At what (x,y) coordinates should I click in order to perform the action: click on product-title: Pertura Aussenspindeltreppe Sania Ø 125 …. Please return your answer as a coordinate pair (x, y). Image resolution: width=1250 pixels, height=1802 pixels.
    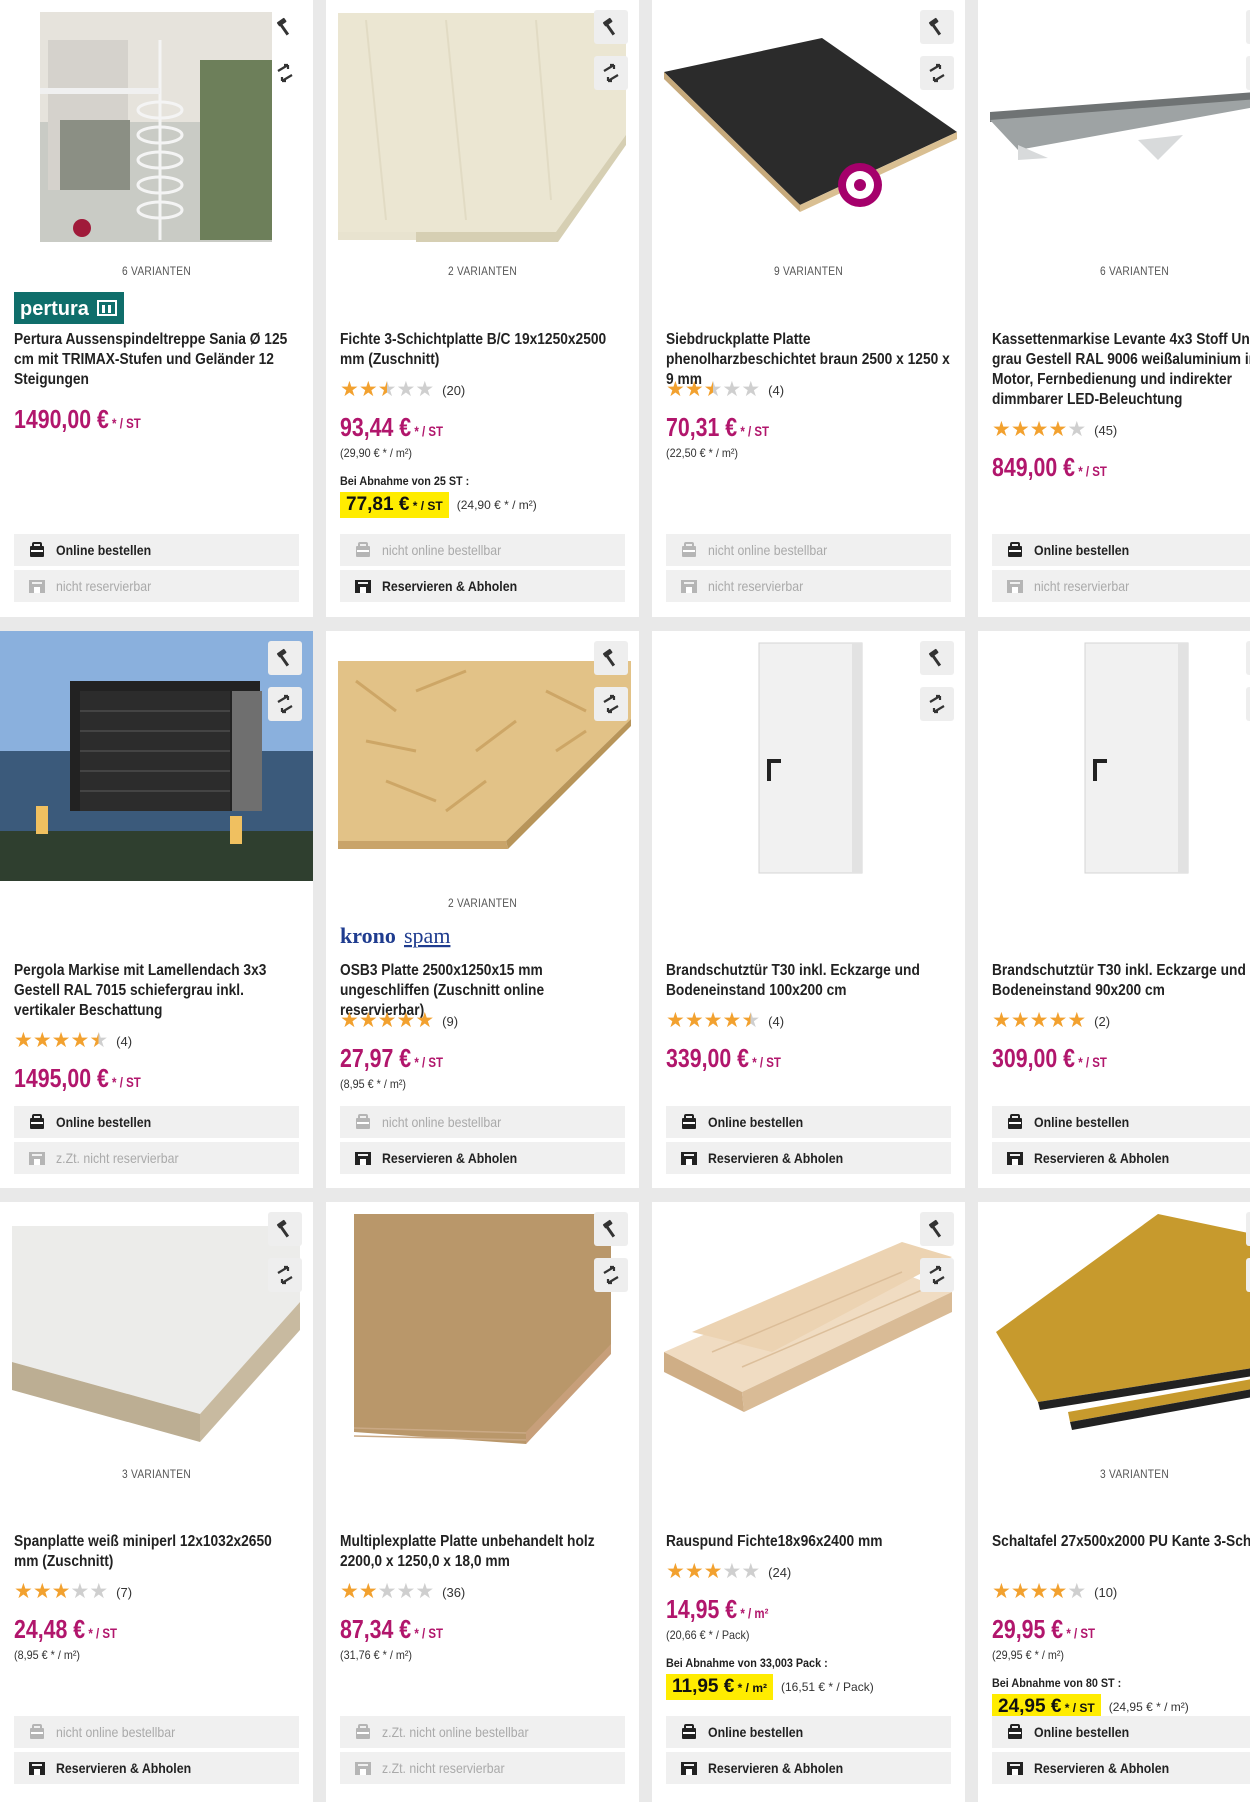
    Looking at the image, I should click on (156, 360).